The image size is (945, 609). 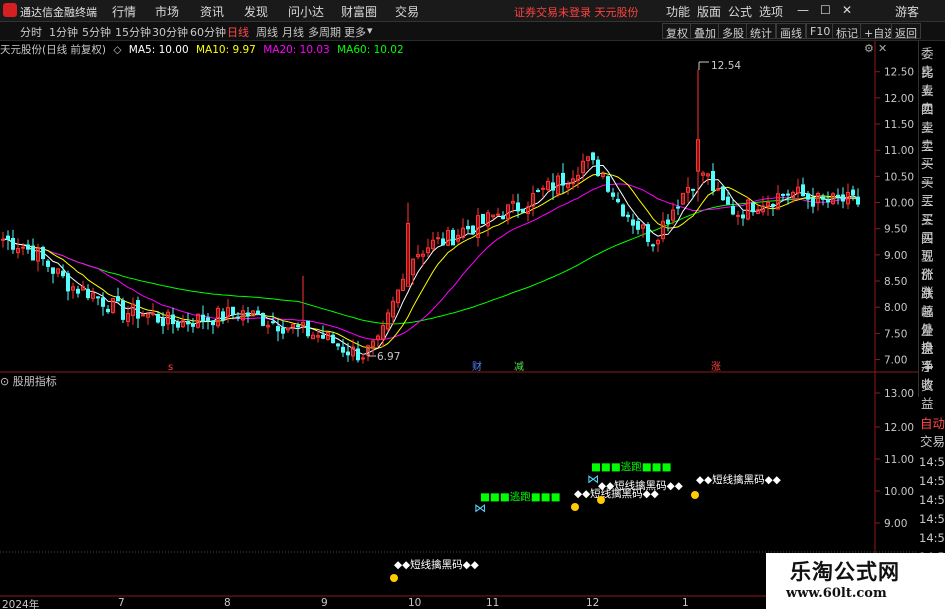 I want to click on menu-item-wealth: 财富圈, so click(x=359, y=11).